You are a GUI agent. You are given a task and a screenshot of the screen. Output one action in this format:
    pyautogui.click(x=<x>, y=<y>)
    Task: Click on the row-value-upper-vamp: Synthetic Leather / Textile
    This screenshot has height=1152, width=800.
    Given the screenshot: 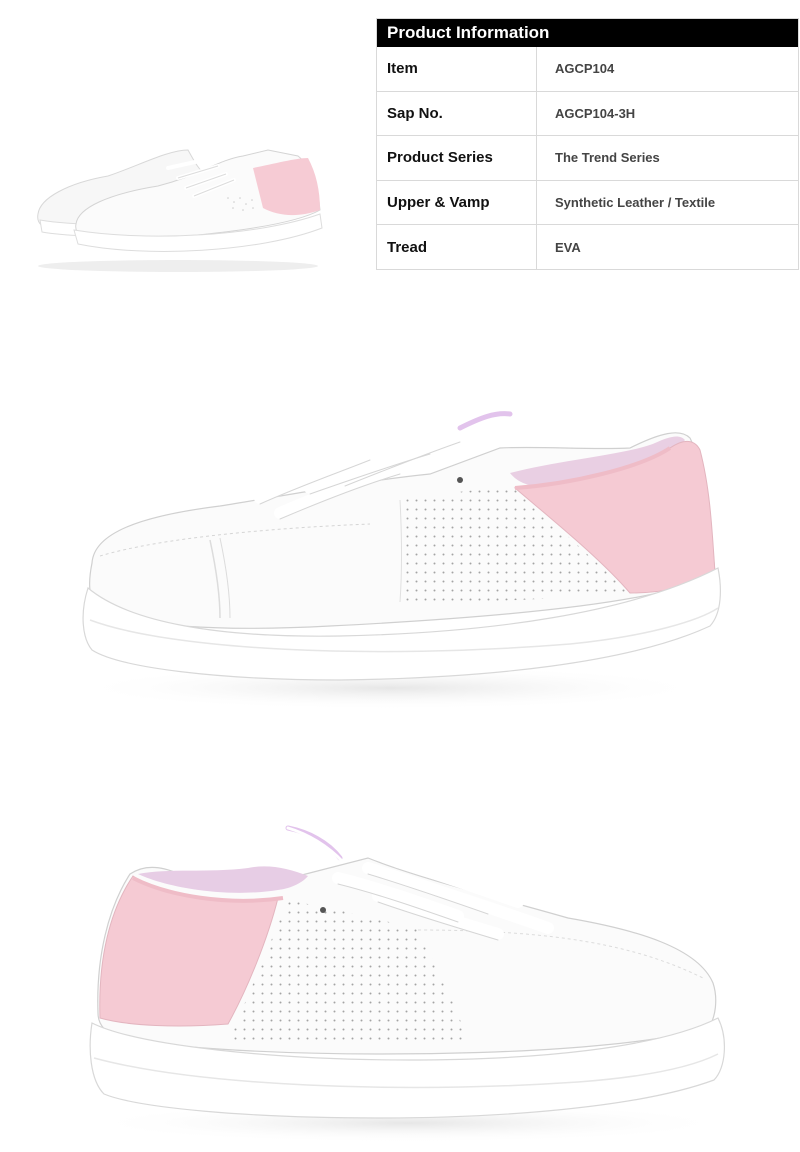 What is the action you would take?
    pyautogui.click(x=635, y=203)
    